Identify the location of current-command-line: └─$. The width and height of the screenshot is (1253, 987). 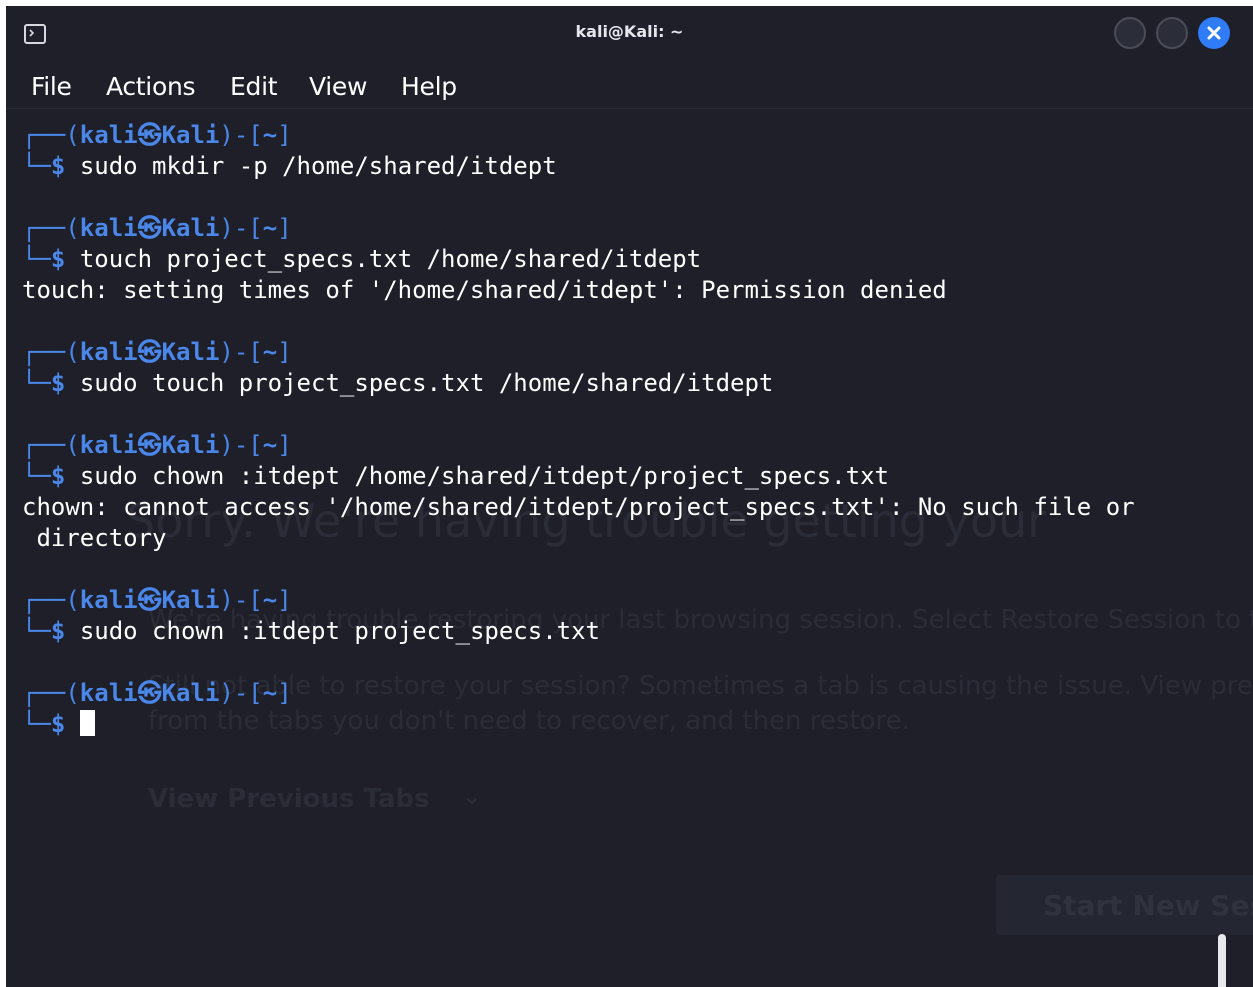
(58, 724).